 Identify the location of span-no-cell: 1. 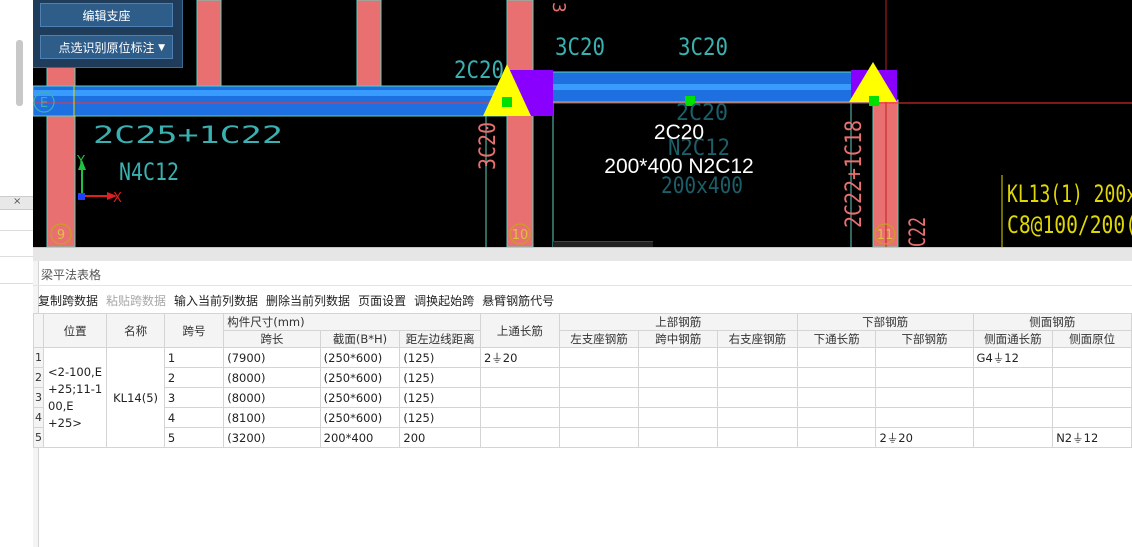
(194, 357).